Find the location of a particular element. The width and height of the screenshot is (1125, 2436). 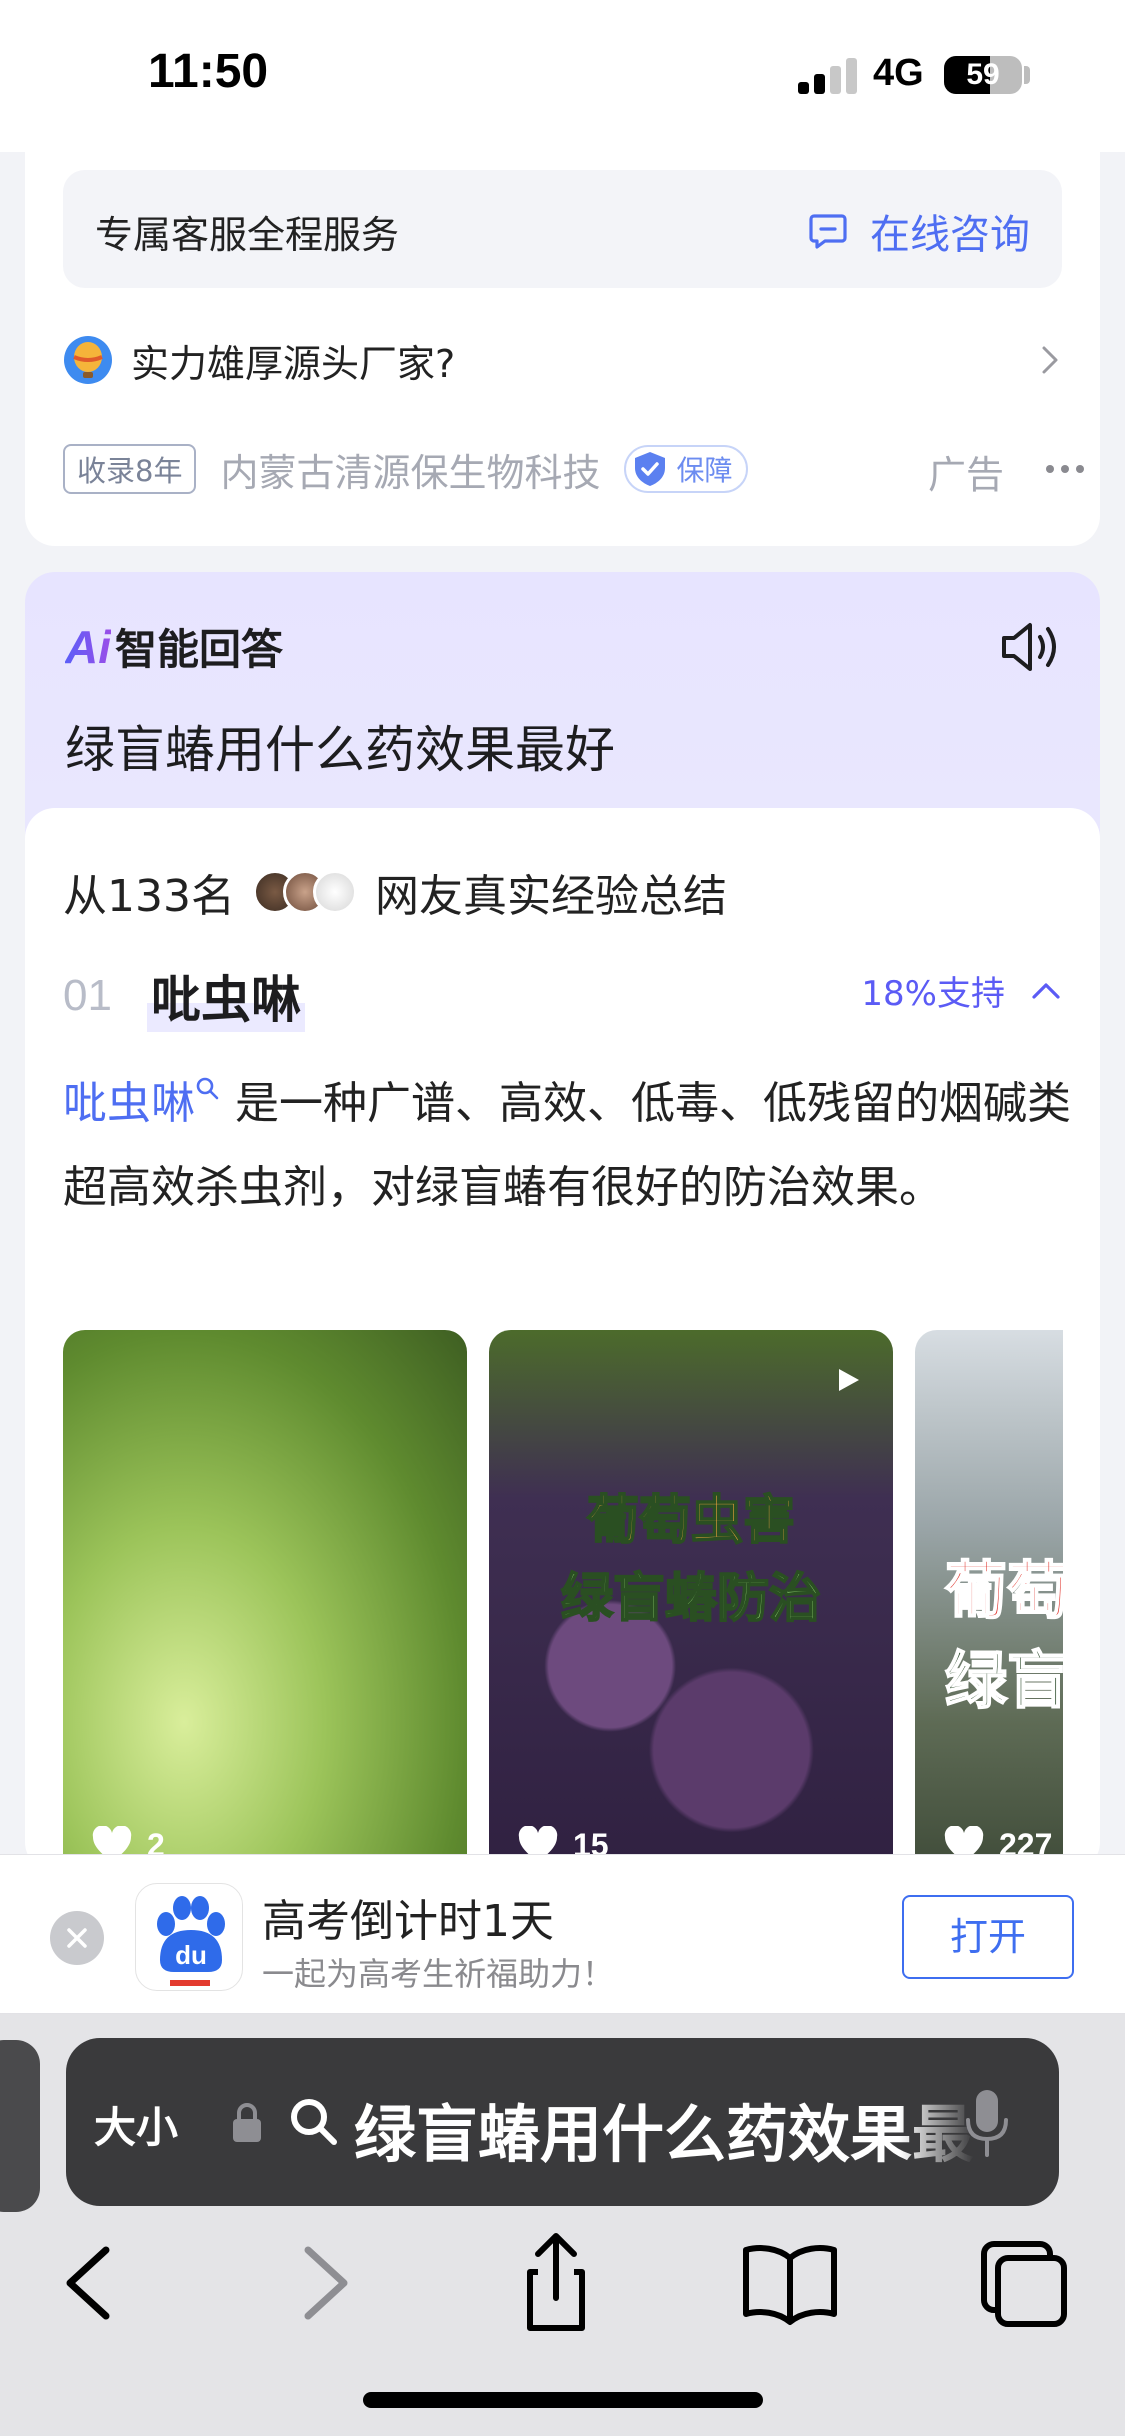

ai-title: 智能回答 is located at coordinates (199, 649).